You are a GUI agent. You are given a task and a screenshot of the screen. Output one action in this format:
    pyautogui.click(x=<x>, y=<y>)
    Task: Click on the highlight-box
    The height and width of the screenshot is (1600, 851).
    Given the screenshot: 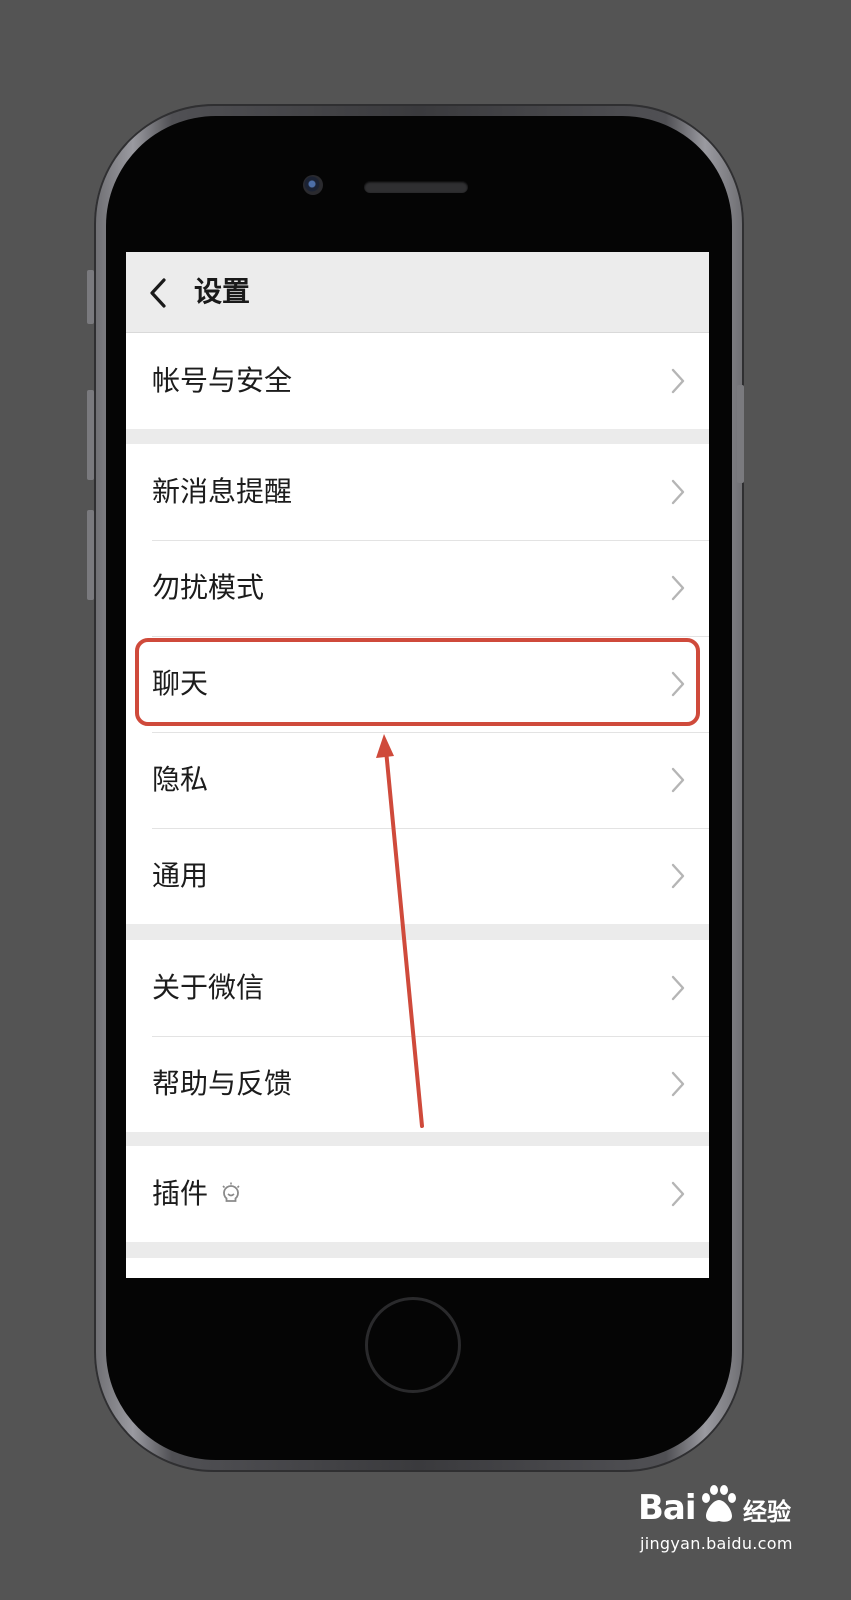 What is the action you would take?
    pyautogui.click(x=417, y=682)
    